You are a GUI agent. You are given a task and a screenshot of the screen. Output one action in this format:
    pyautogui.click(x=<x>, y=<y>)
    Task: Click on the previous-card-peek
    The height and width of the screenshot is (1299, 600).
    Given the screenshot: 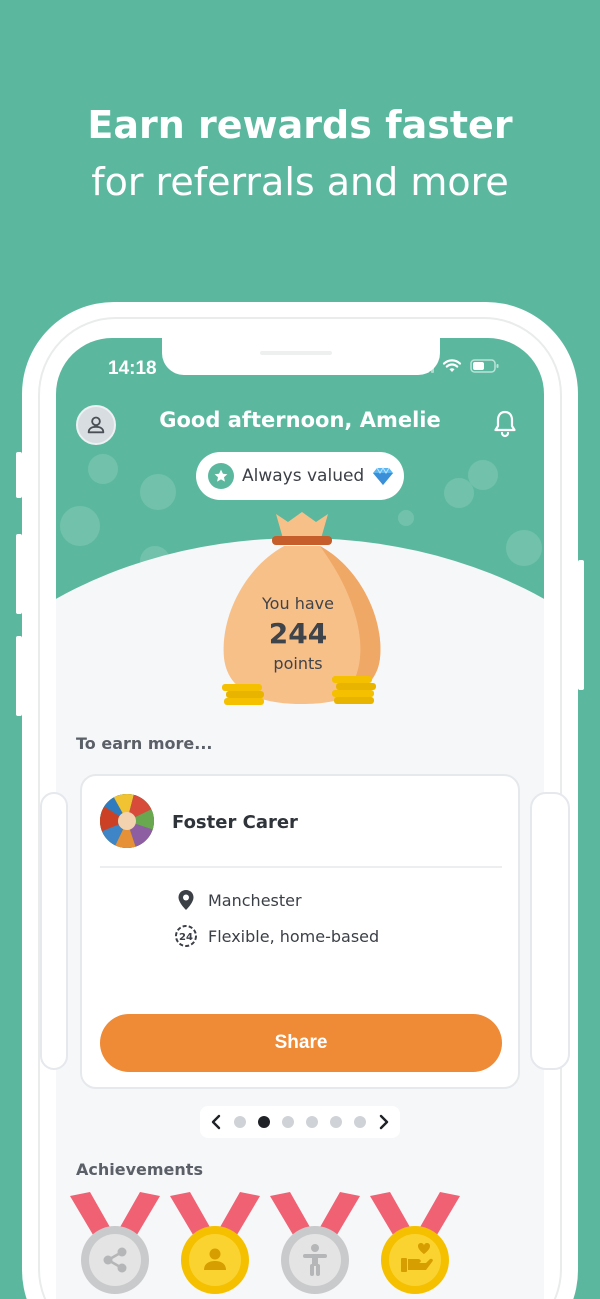 What is the action you would take?
    pyautogui.click(x=54, y=931)
    